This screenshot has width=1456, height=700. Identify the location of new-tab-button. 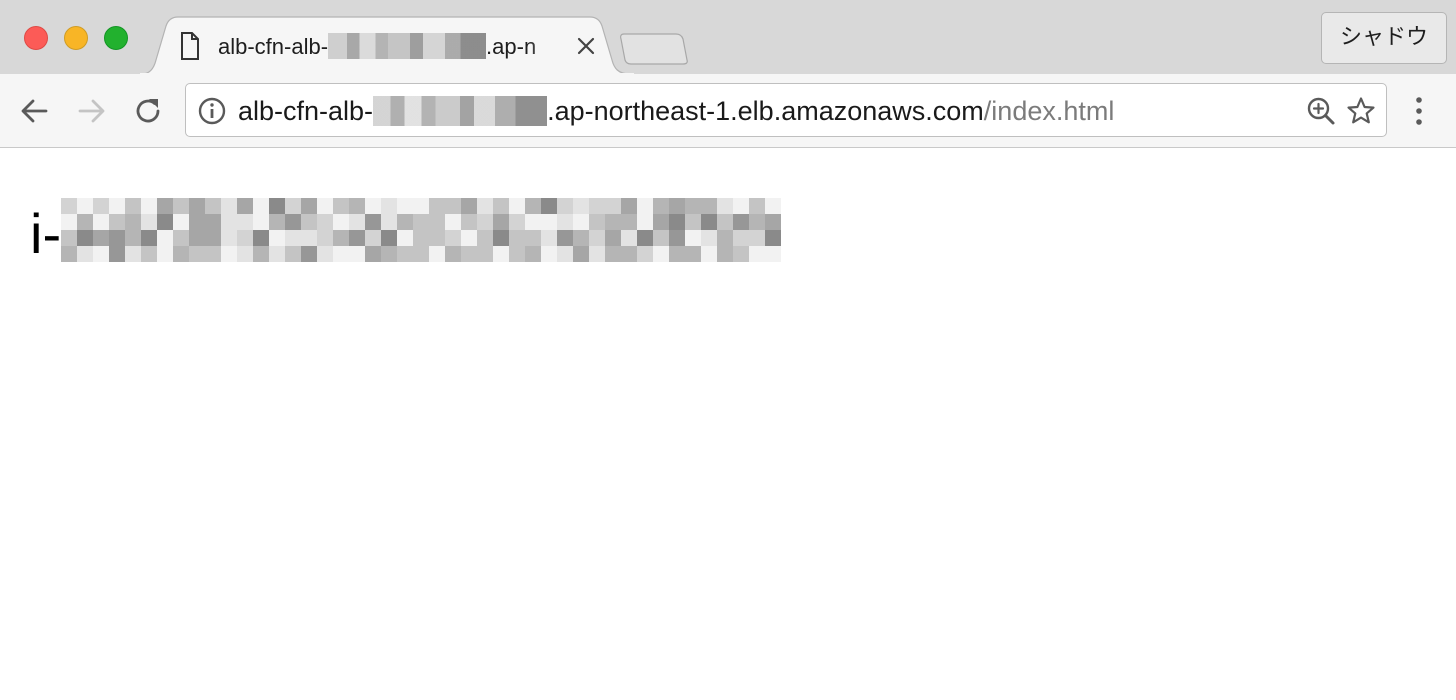
(654, 48).